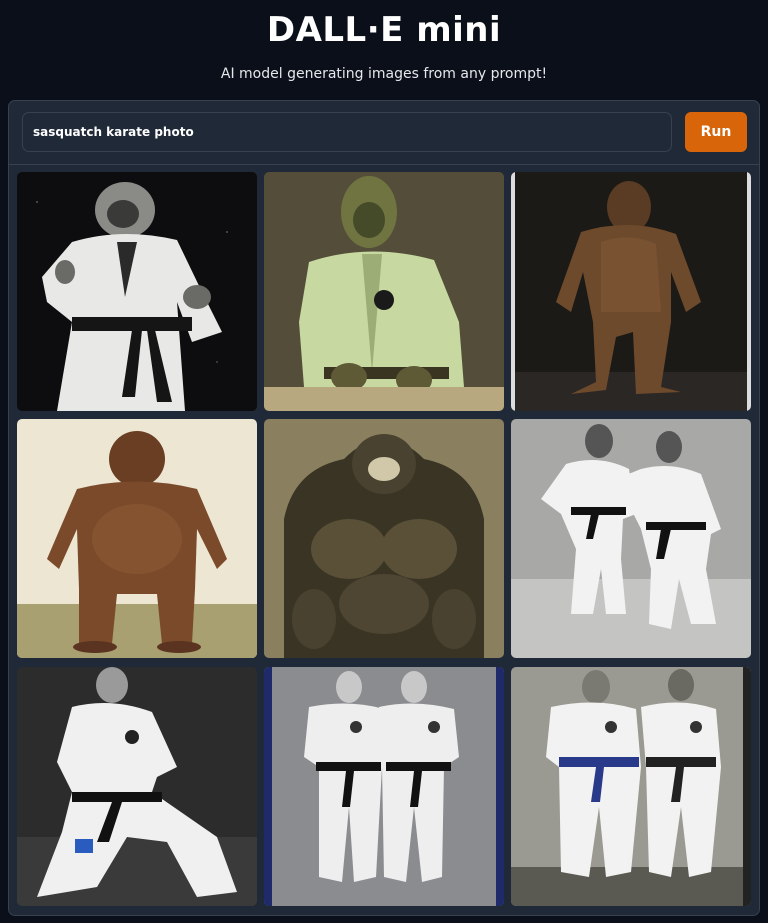  I want to click on prompt-input, so click(347, 132).